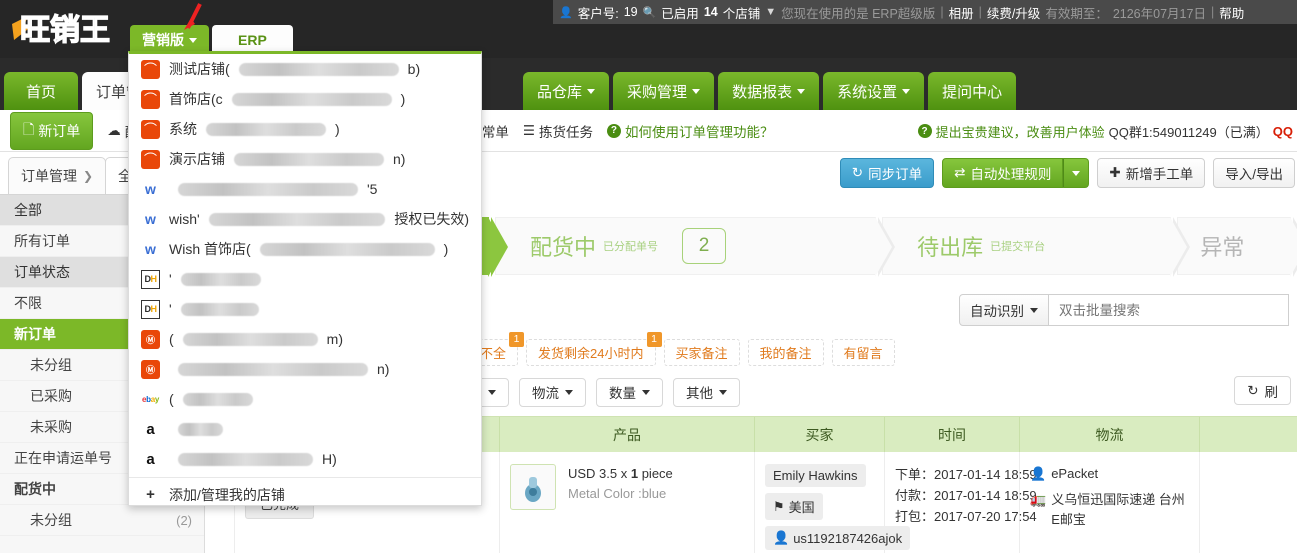 The image size is (1297, 553). I want to click on filter-quantity: 数量, so click(629, 392).